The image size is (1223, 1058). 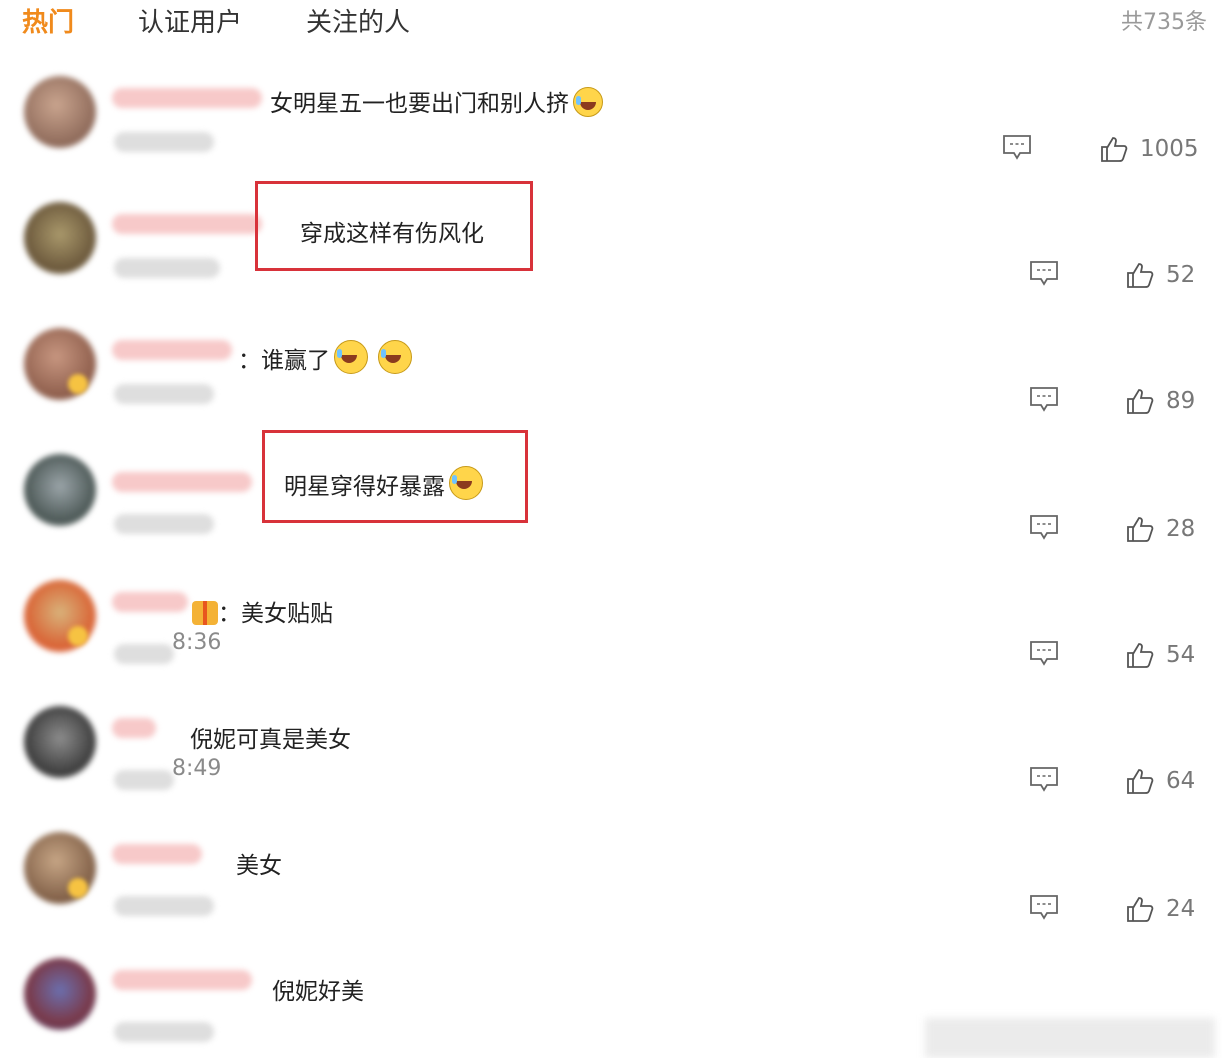 I want to click on like-button: 52, so click(x=1160, y=275).